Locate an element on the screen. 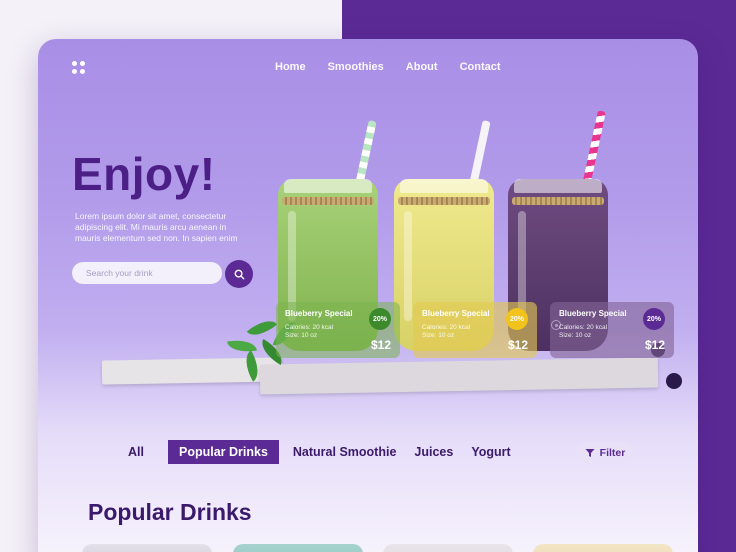 The image size is (736, 552). search-field is located at coordinates (147, 273).